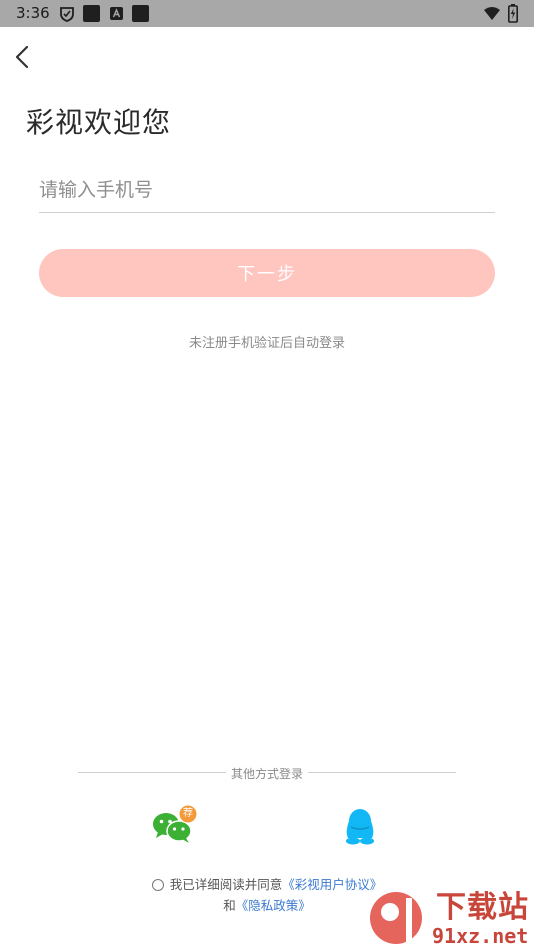  I want to click on watermark-text-cn: 下载站, so click(482, 907).